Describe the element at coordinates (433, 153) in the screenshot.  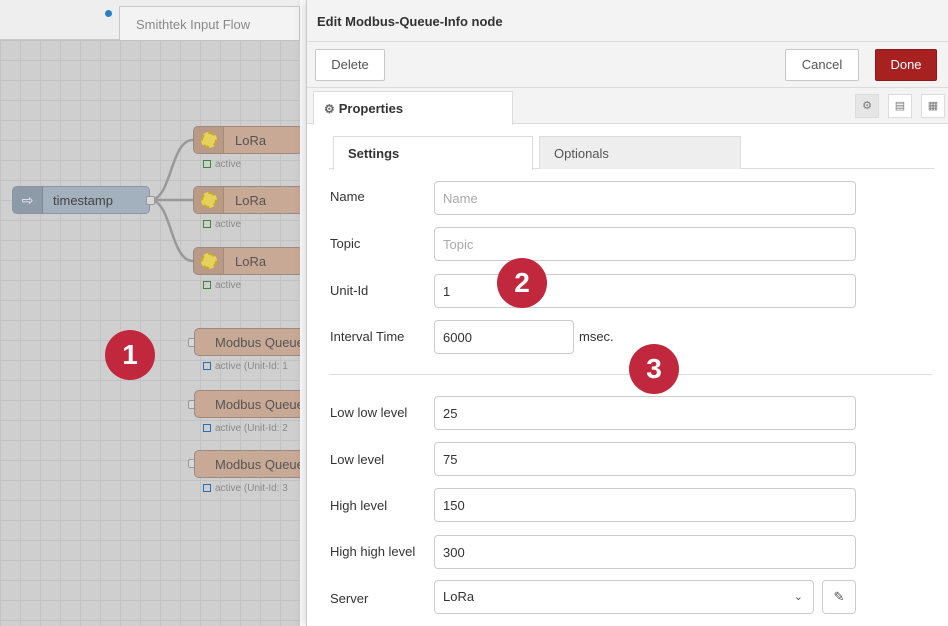
I see `tab-settings: Settings` at that location.